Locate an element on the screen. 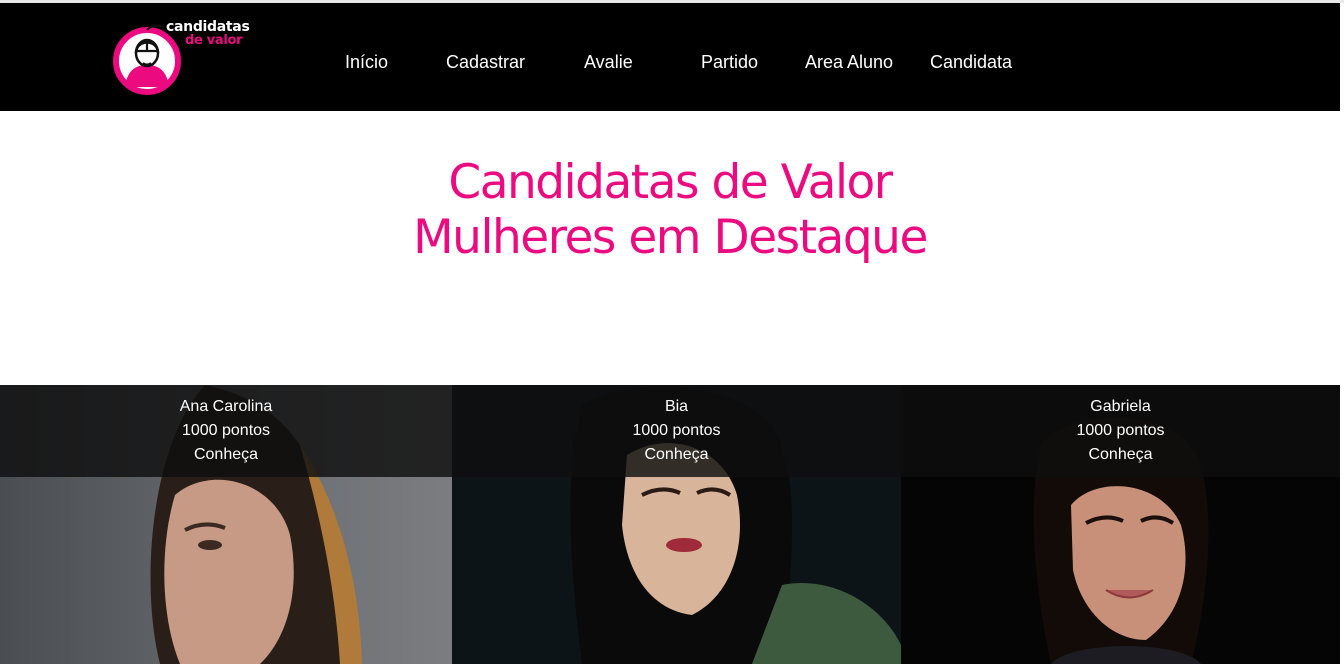 Image resolution: width=1344 pixels, height=664 pixels. candidate-name: Gabriela is located at coordinates (1120, 406).